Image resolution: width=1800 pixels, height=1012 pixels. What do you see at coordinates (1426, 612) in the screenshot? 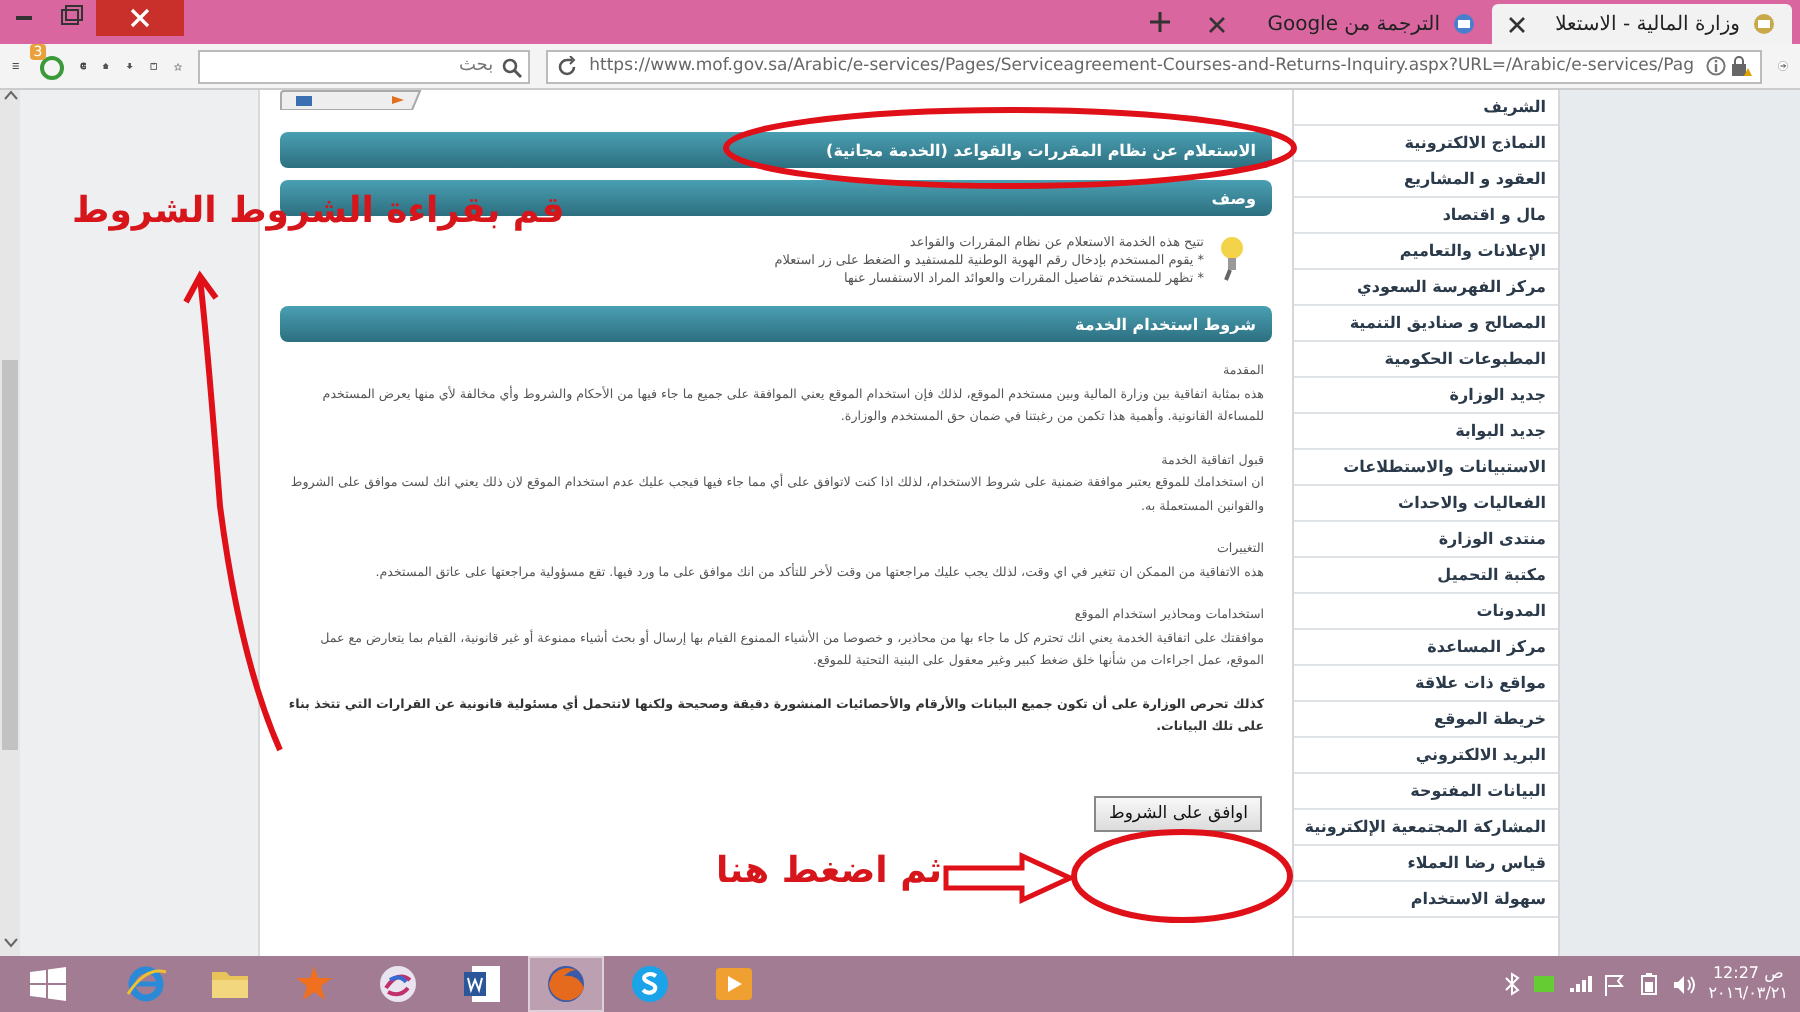
I see `sidebar-link: المدونات` at bounding box center [1426, 612].